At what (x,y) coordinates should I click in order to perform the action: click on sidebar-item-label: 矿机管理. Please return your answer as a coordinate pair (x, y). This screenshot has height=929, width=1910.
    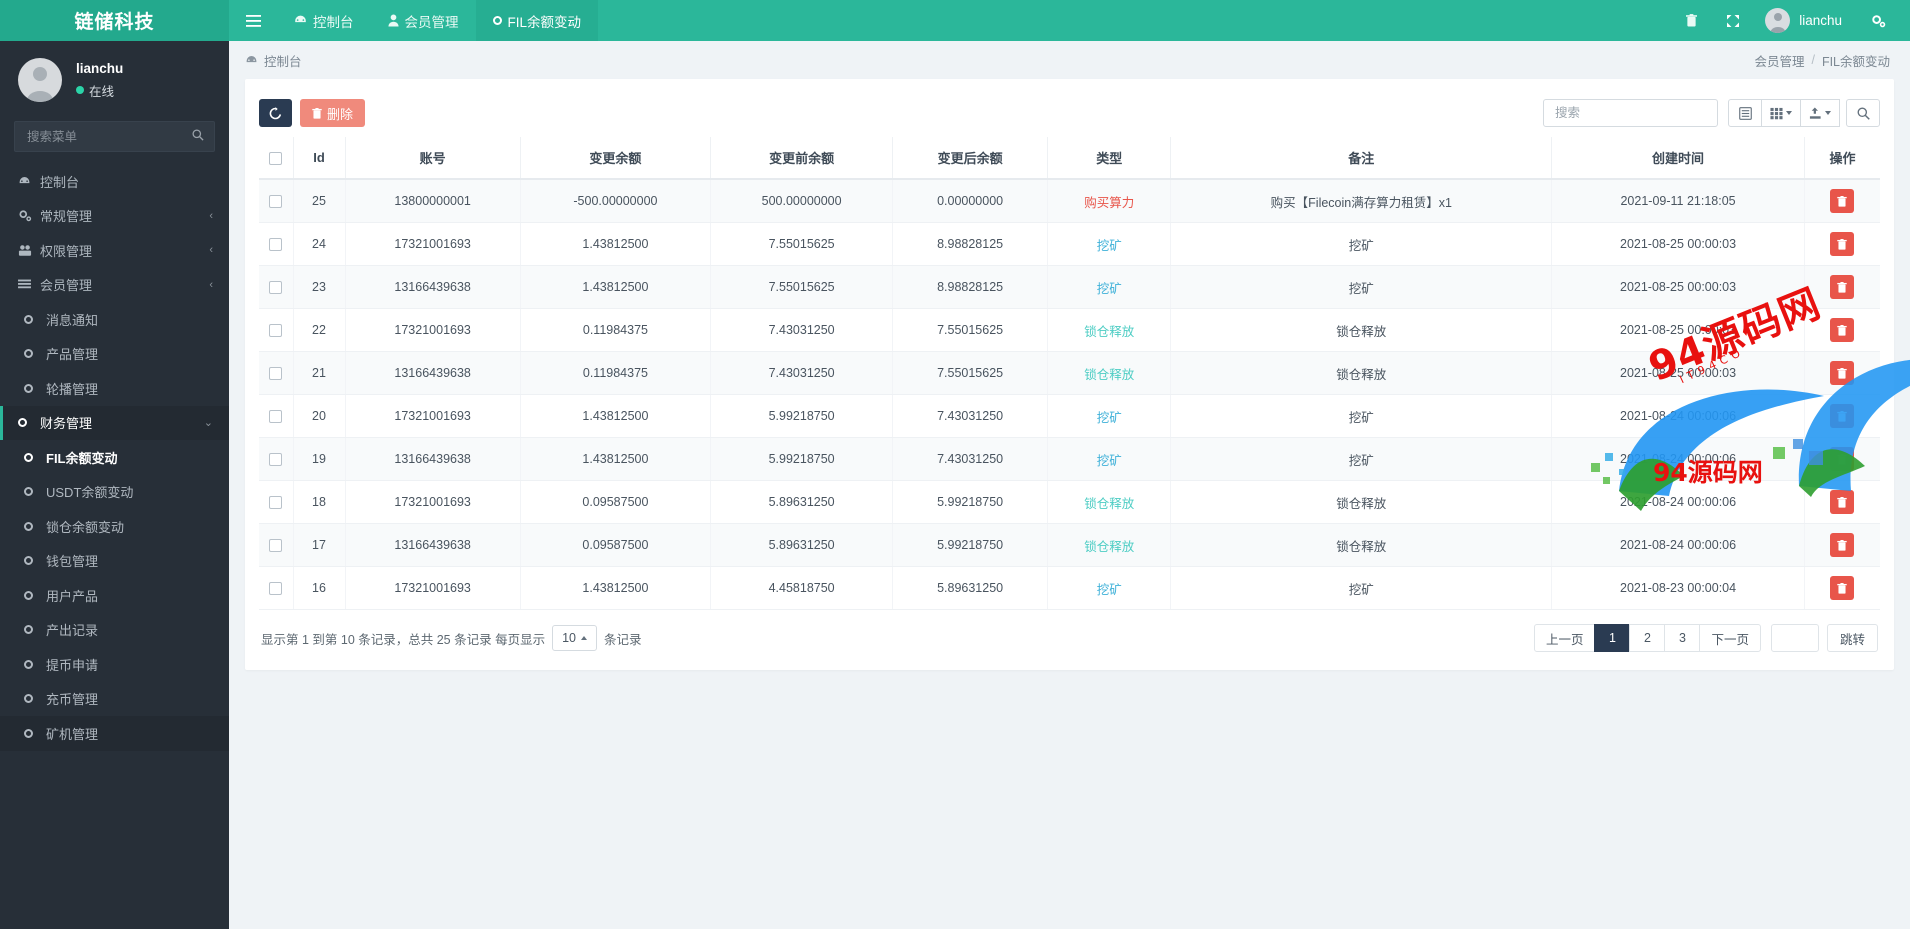
    Looking at the image, I should click on (72, 734).